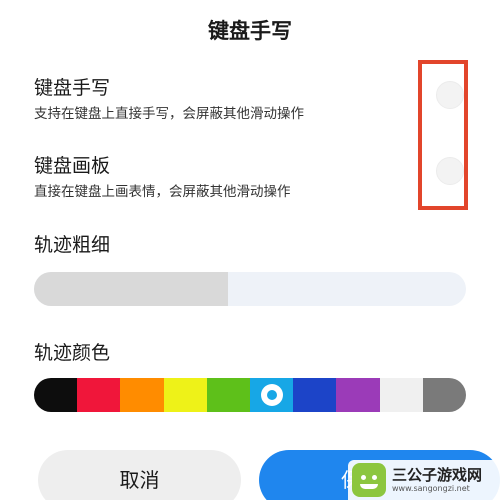  I want to click on cancel-button: 取消, so click(139, 475).